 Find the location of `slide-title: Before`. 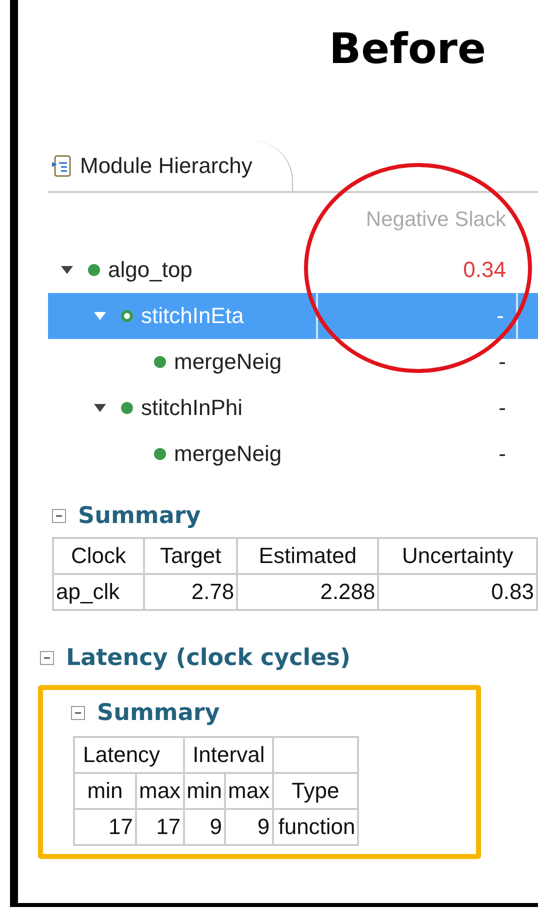

slide-title: Before is located at coordinates (407, 48).